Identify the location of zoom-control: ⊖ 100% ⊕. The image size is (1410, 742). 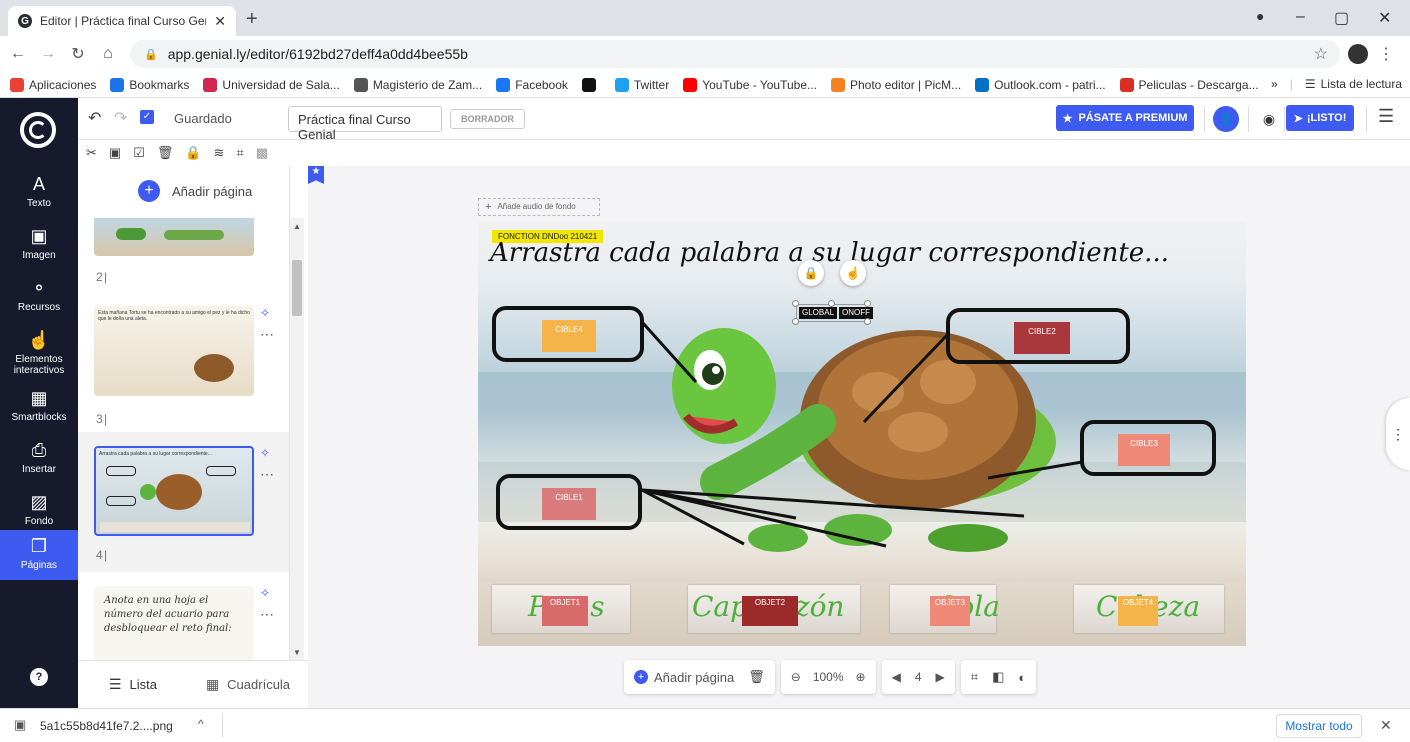
(828, 677).